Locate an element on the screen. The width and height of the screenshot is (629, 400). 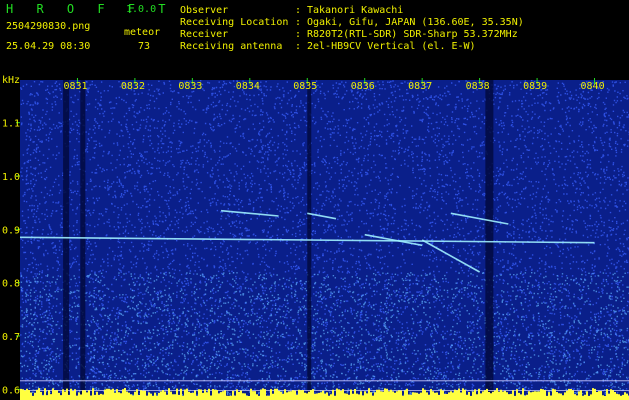
x-tick-label: 0834 is located at coordinates (248, 86).